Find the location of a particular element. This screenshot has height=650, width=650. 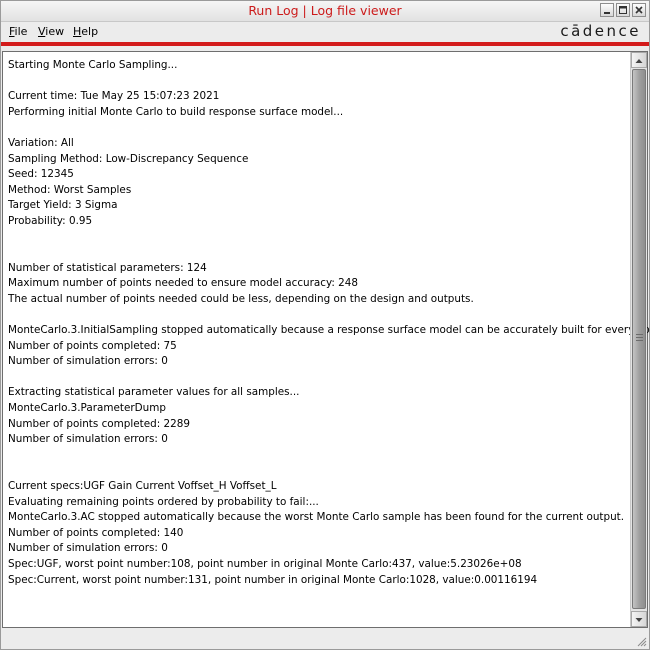

arrow-down-icon is located at coordinates (639, 619).